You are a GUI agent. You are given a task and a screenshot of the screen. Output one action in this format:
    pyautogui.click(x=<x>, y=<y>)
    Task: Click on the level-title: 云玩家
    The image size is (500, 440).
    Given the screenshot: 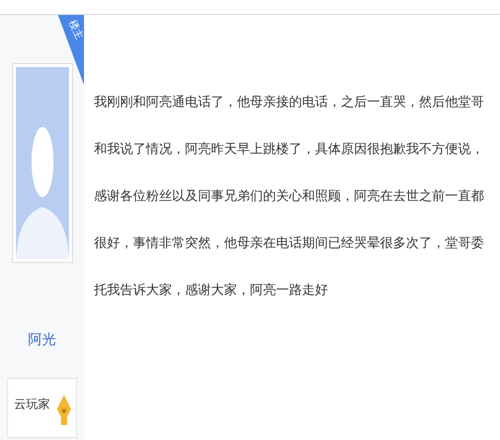 What is the action you would take?
    pyautogui.click(x=32, y=404)
    